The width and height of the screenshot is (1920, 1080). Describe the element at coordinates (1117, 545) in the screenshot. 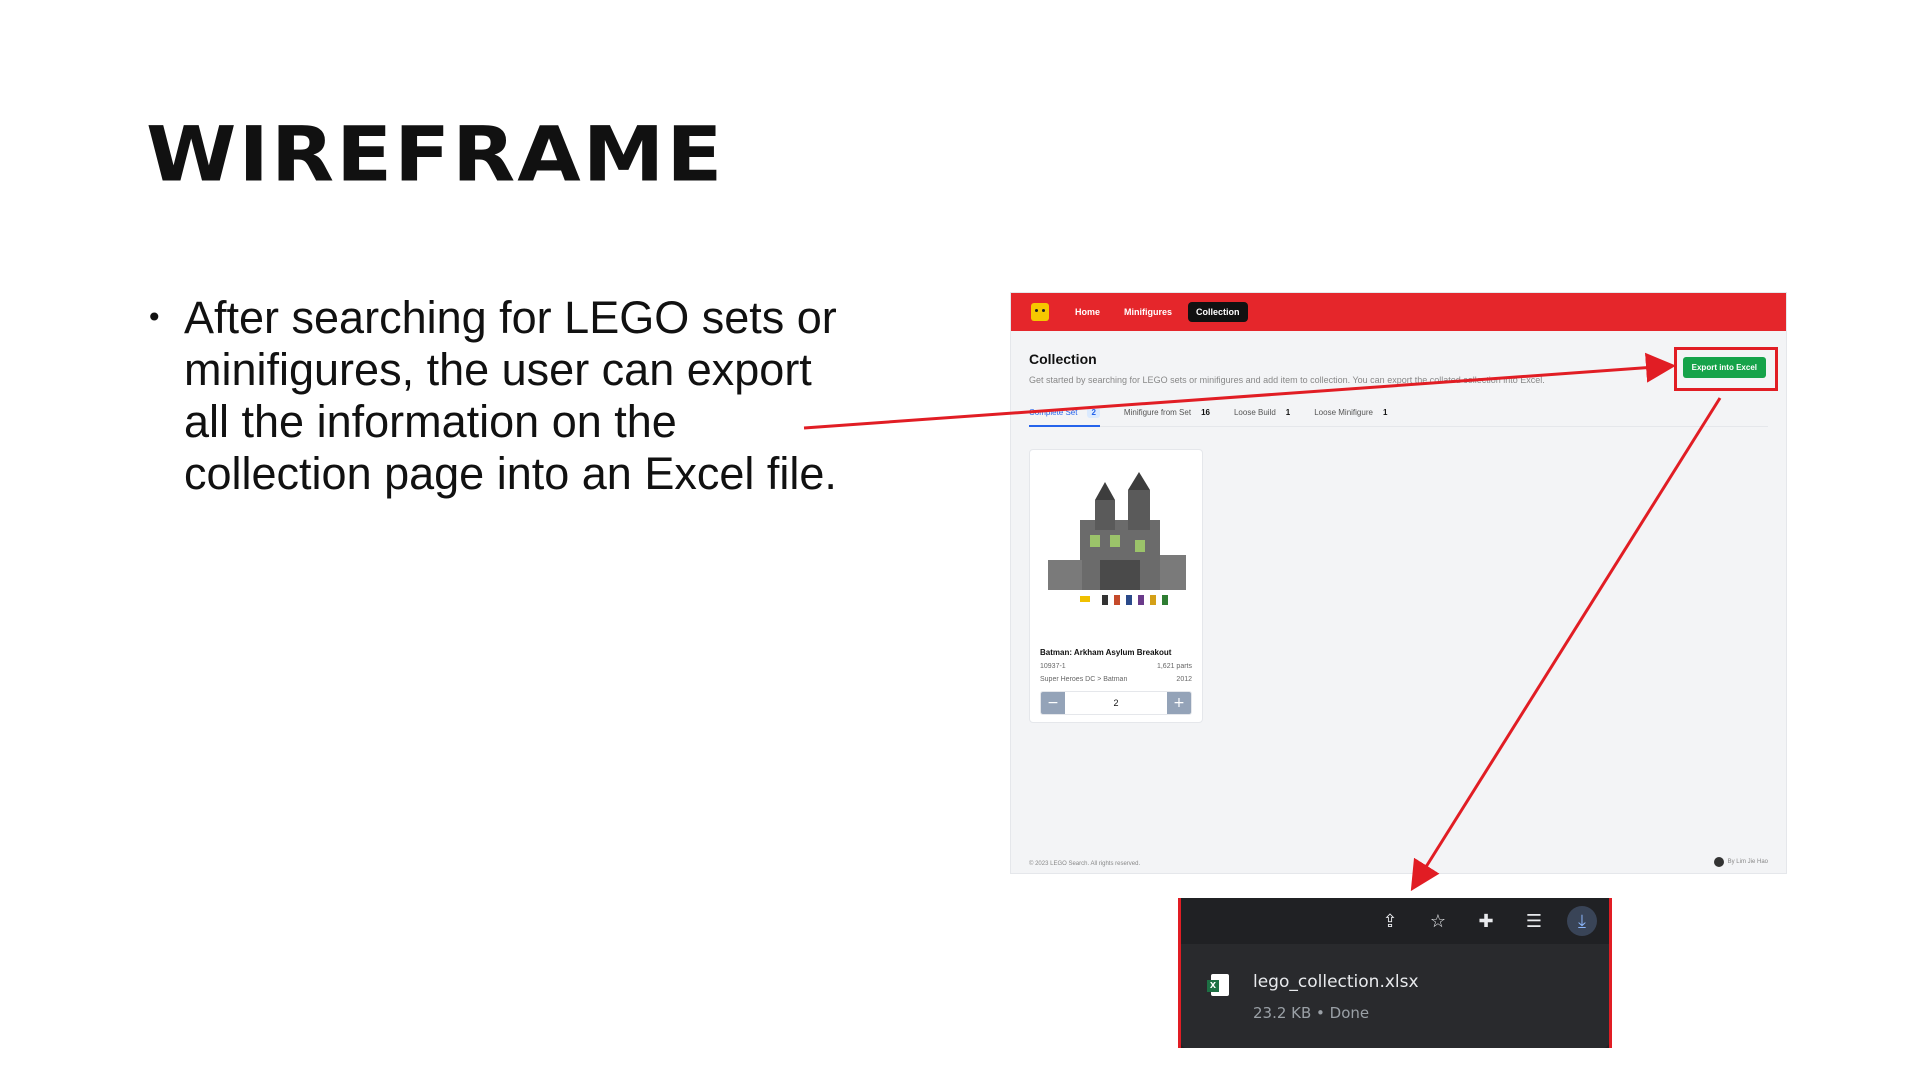

I see `set-image` at that location.